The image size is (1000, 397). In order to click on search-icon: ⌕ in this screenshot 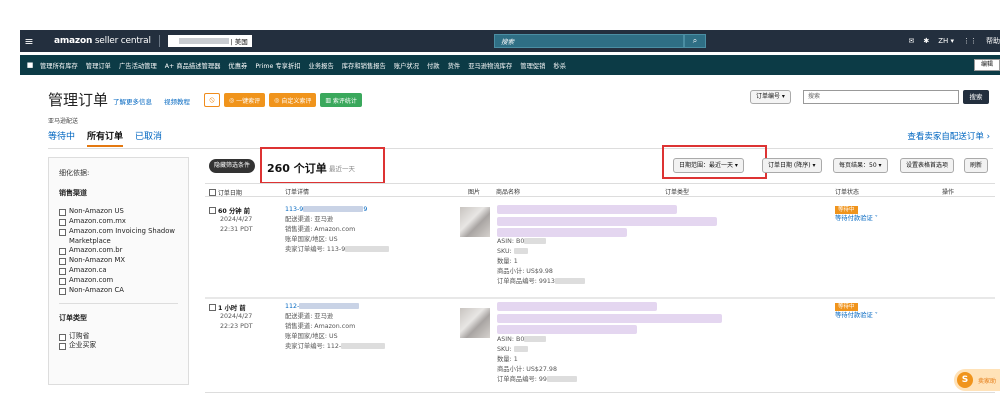, I will do `click(695, 41)`.